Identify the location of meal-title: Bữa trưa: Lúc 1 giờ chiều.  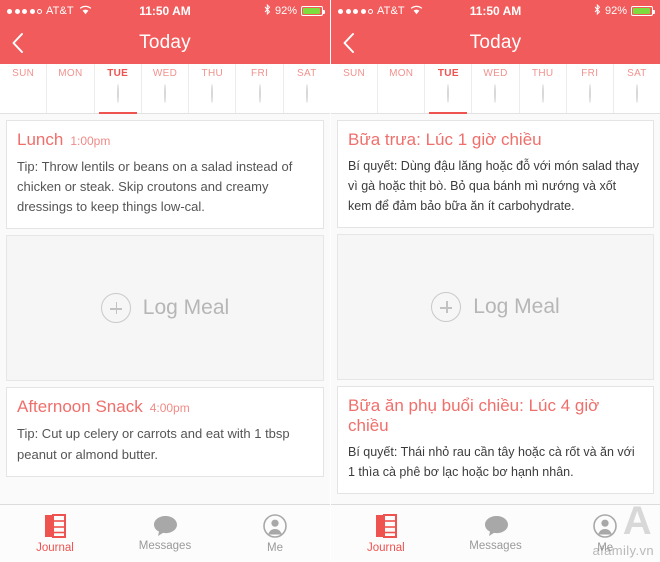
(445, 139).